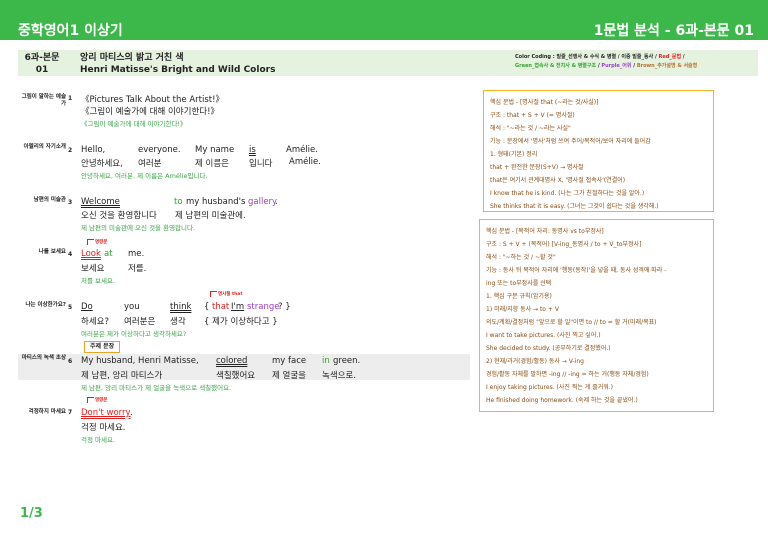 This screenshot has width=768, height=543. I want to click on row-number: 2, so click(70, 150).